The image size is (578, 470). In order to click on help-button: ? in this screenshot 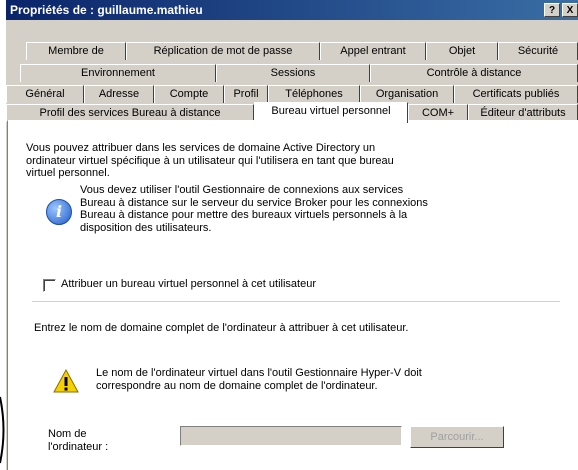, I will do `click(552, 10)`.